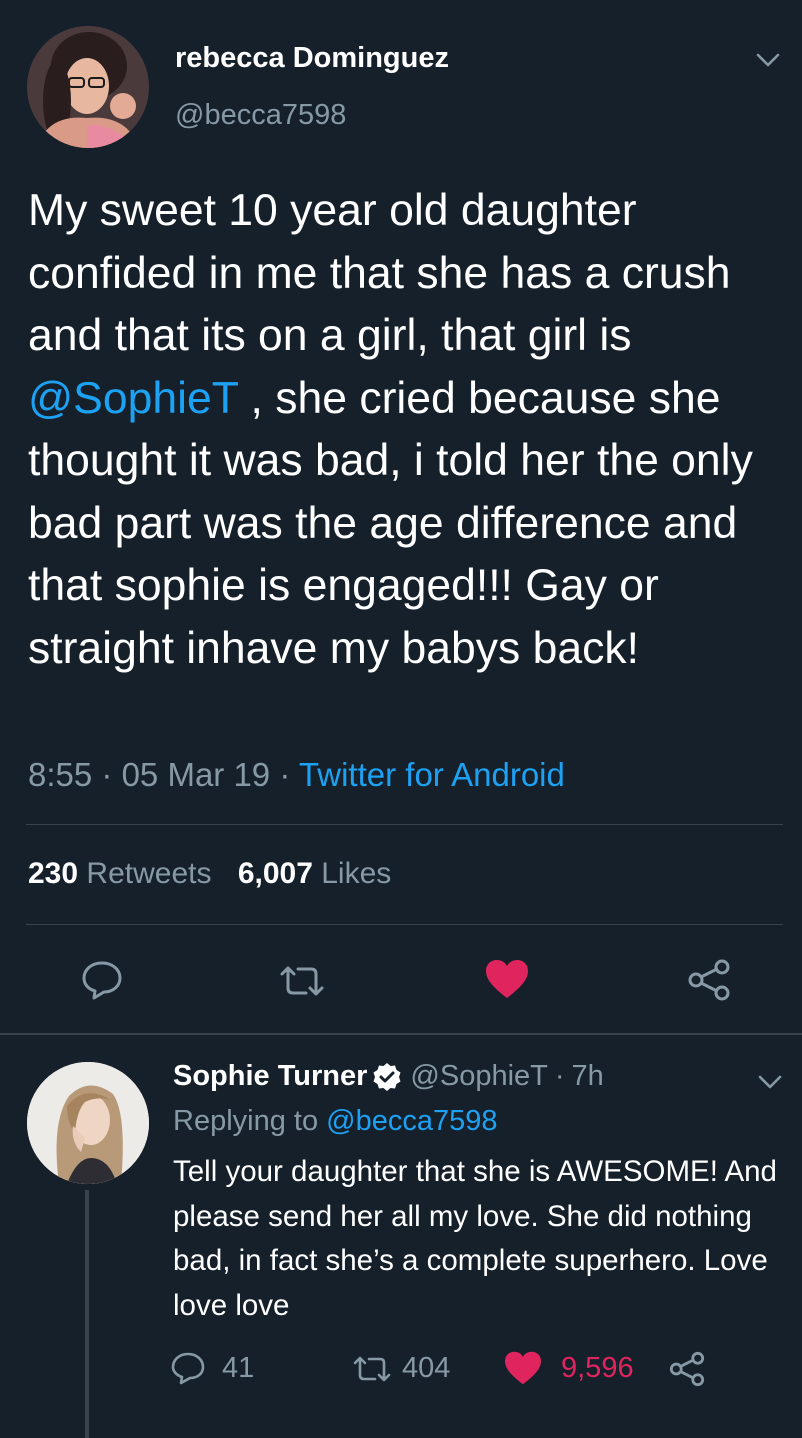  Describe the element at coordinates (87, 1314) in the screenshot. I see `reply-thread-line` at that location.